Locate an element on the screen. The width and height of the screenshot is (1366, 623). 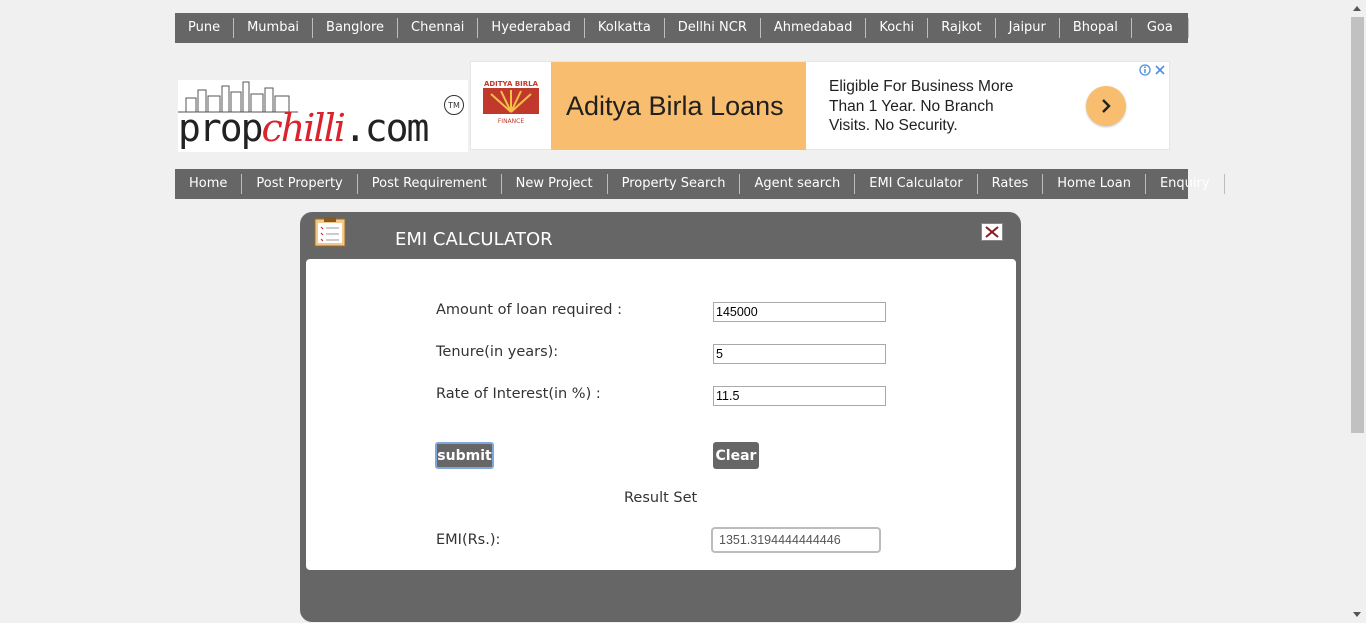
modal-title: EMI CALCULATOR is located at coordinates (474, 239).